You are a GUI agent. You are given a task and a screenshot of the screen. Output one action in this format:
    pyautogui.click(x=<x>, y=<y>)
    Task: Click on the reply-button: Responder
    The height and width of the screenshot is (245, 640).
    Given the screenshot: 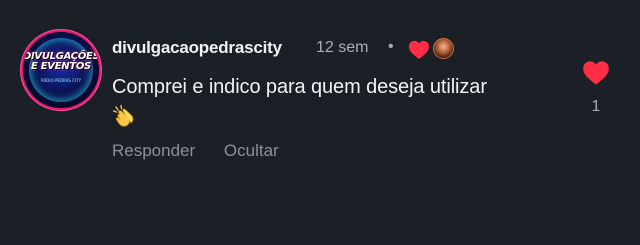 What is the action you would take?
    pyautogui.click(x=153, y=151)
    